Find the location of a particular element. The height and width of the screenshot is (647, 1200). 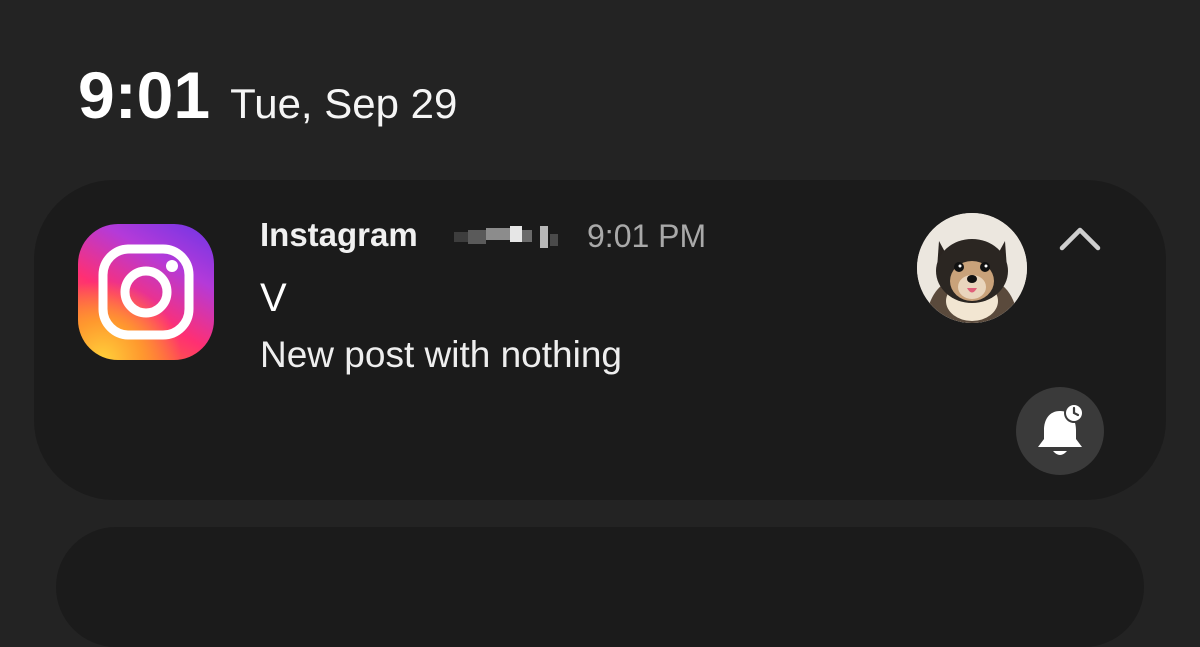

dog-avatar is located at coordinates (972, 268).